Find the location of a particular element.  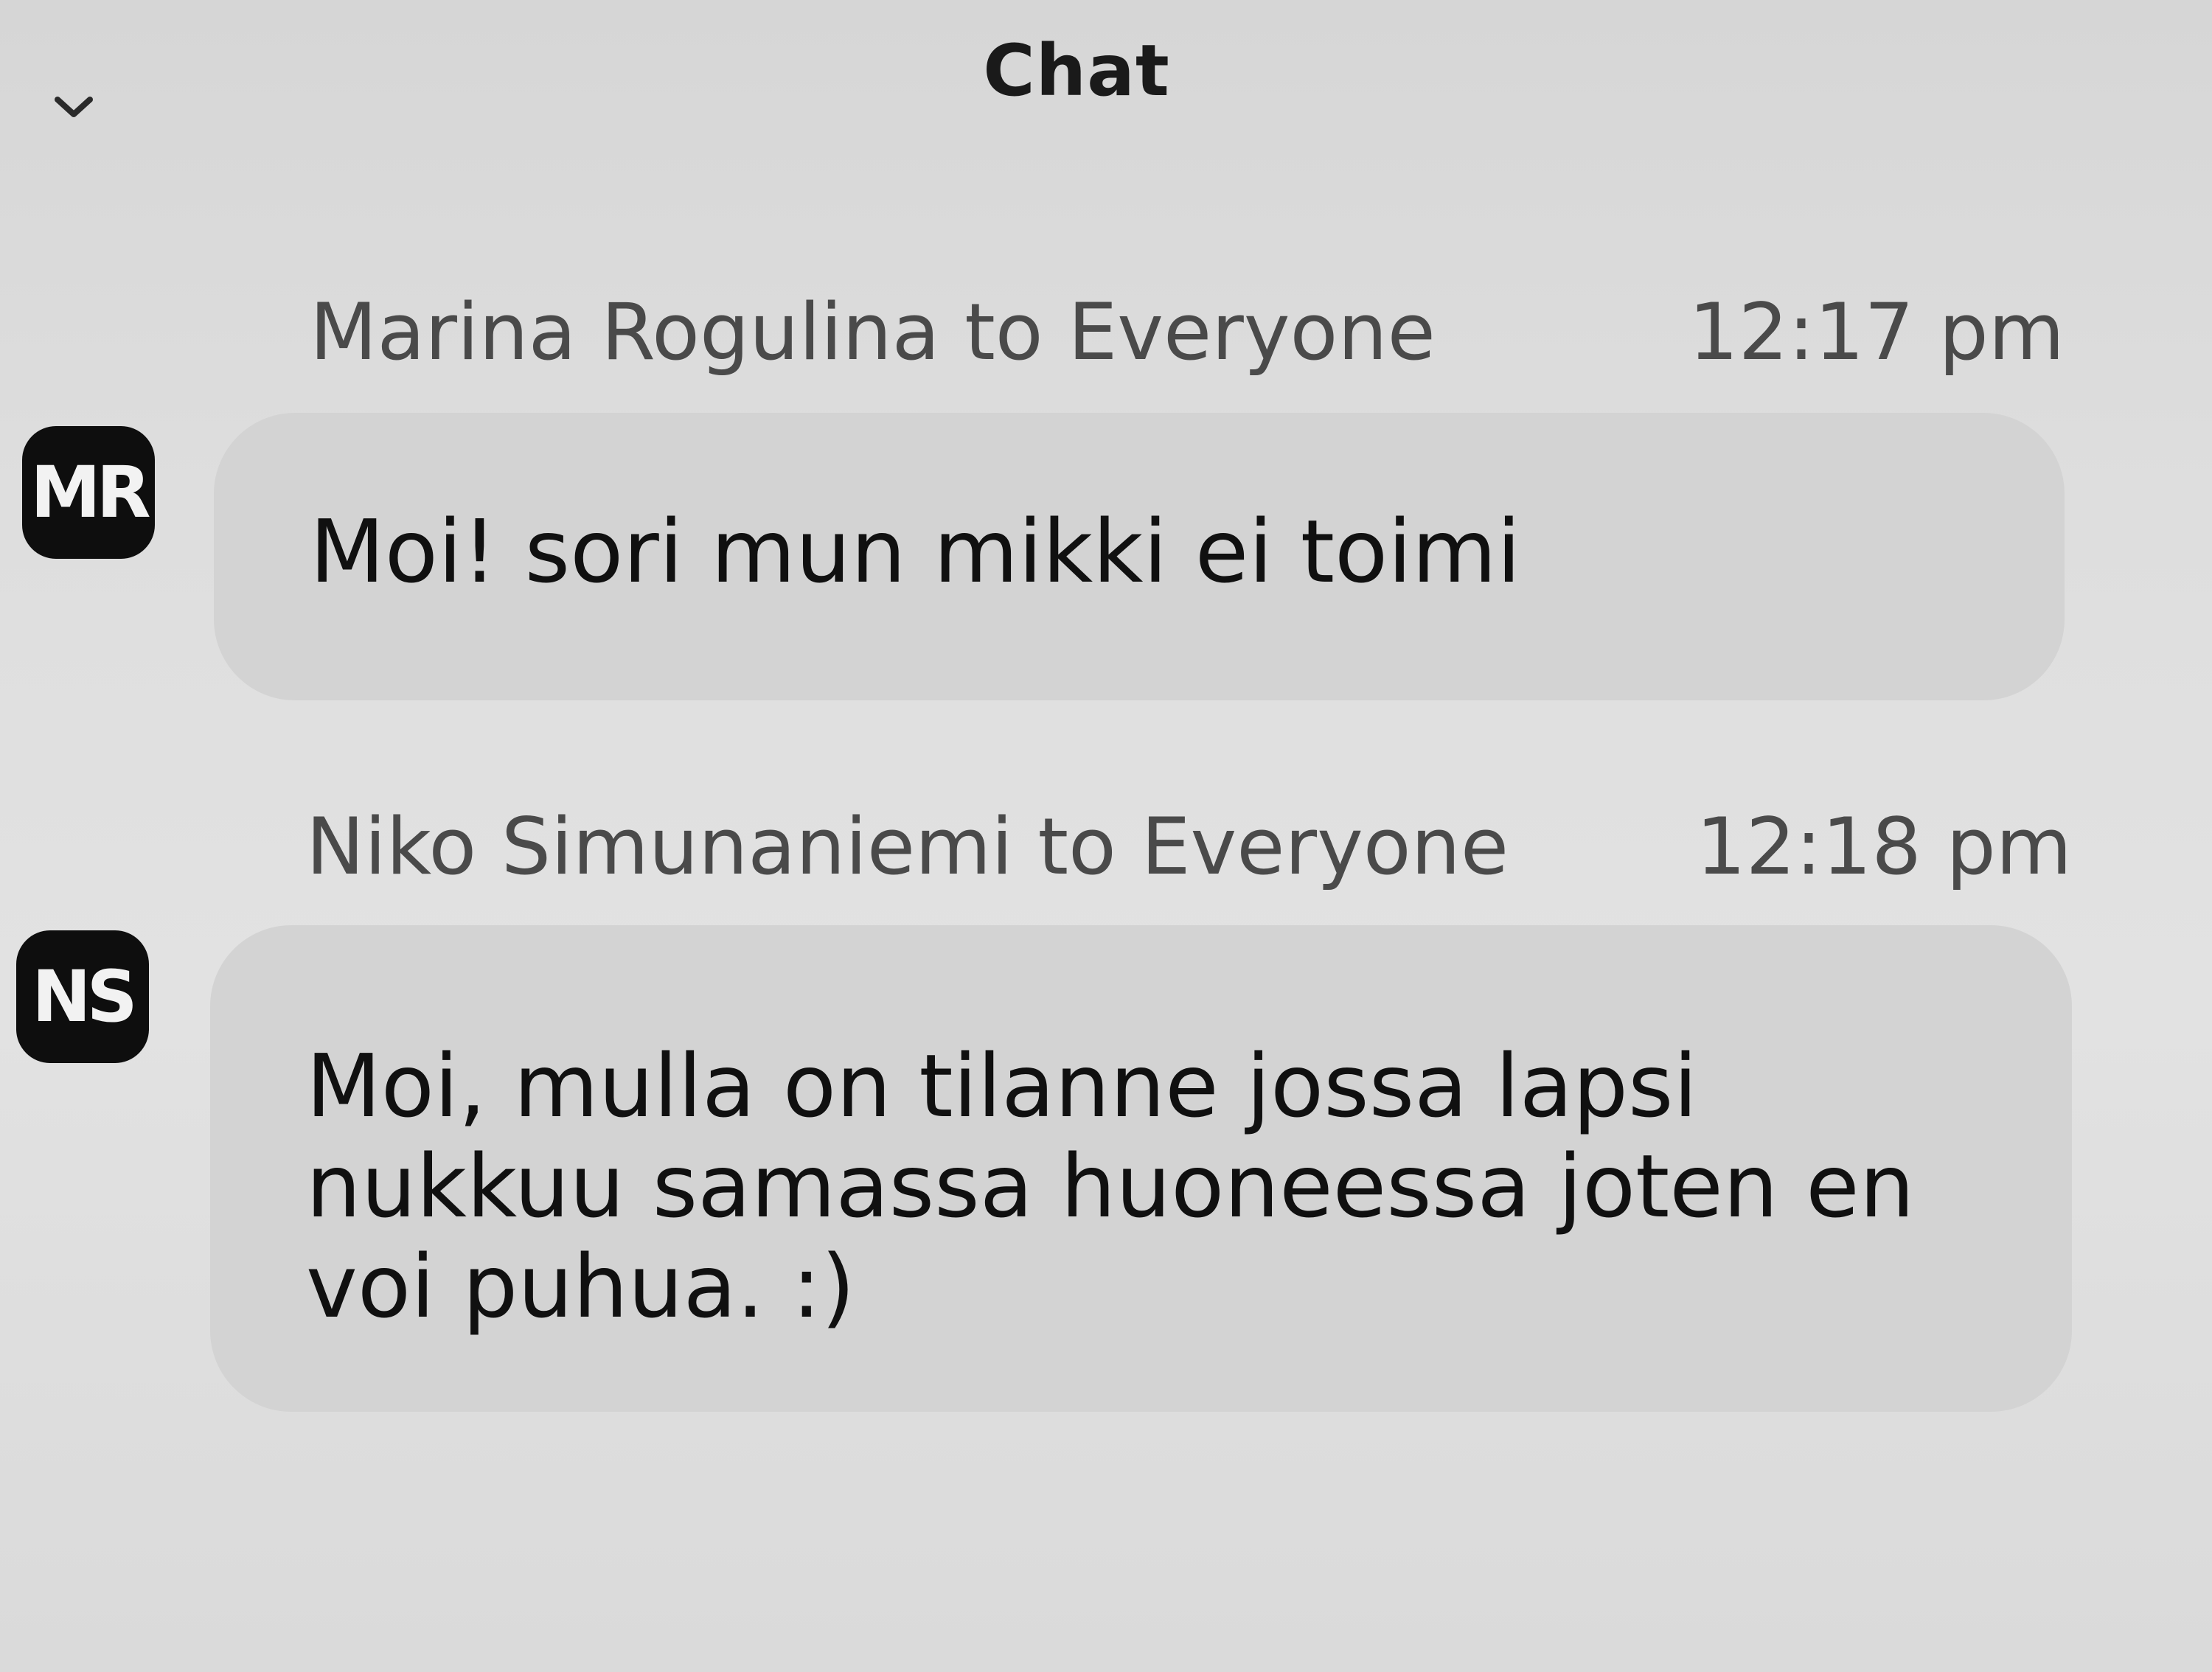

message-bubble: Moi! sori mun mikki ei toimi is located at coordinates (1139, 556).